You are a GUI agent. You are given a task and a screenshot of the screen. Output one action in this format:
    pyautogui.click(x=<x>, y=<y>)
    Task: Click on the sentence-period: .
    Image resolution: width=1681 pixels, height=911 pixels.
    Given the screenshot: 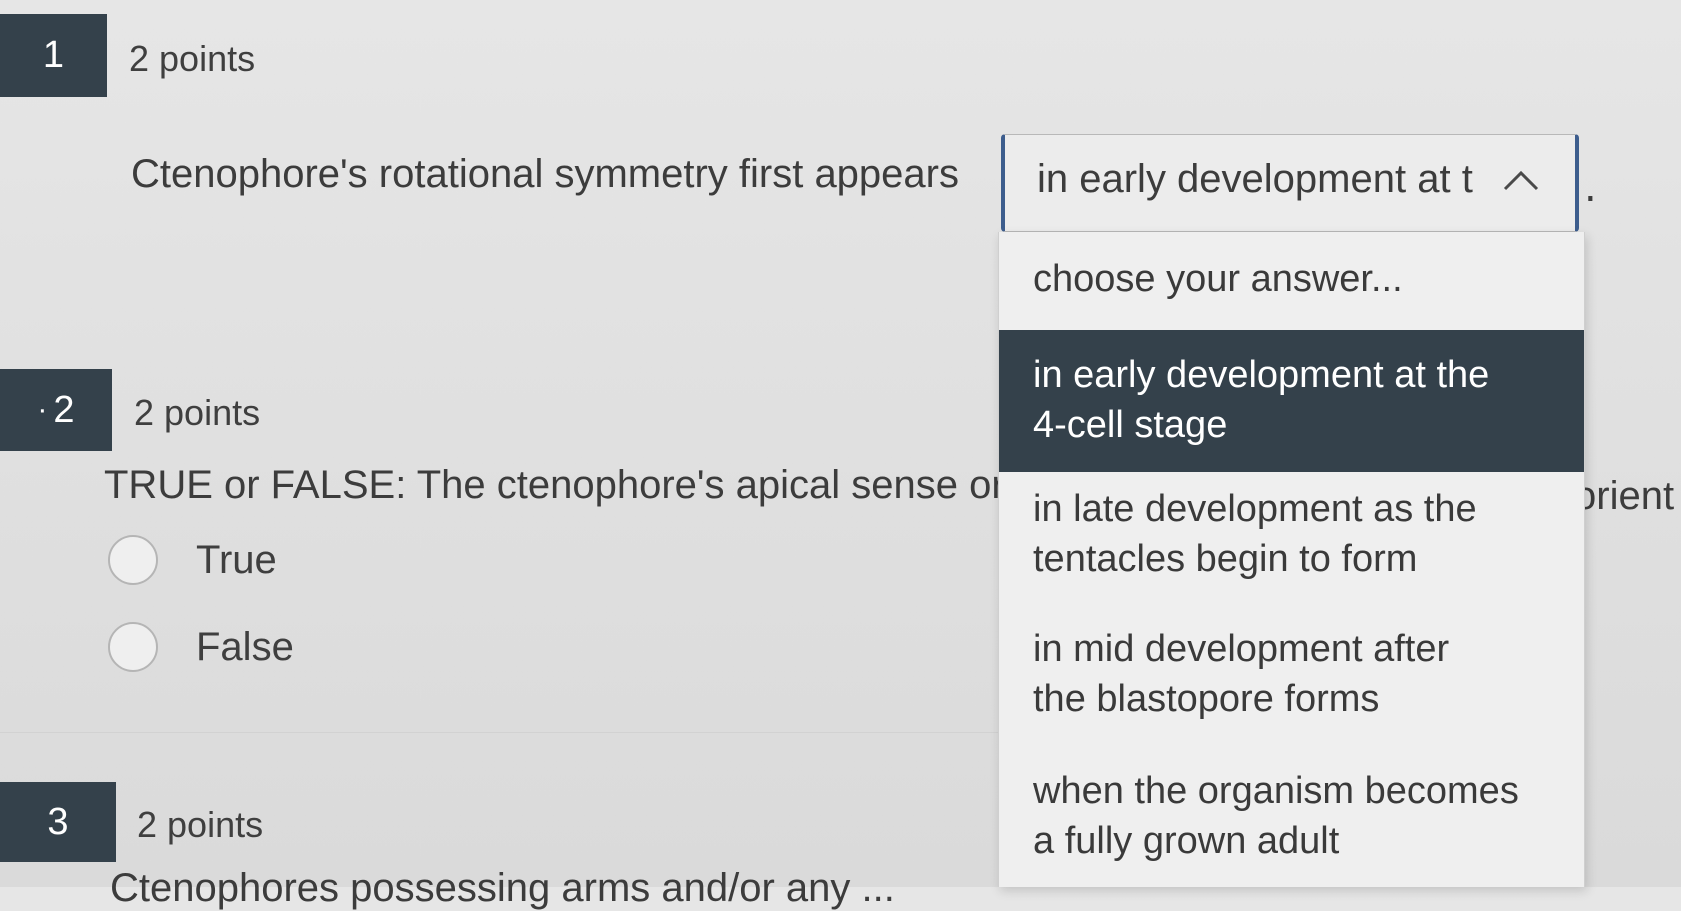 What is the action you would take?
    pyautogui.click(x=1590, y=188)
    